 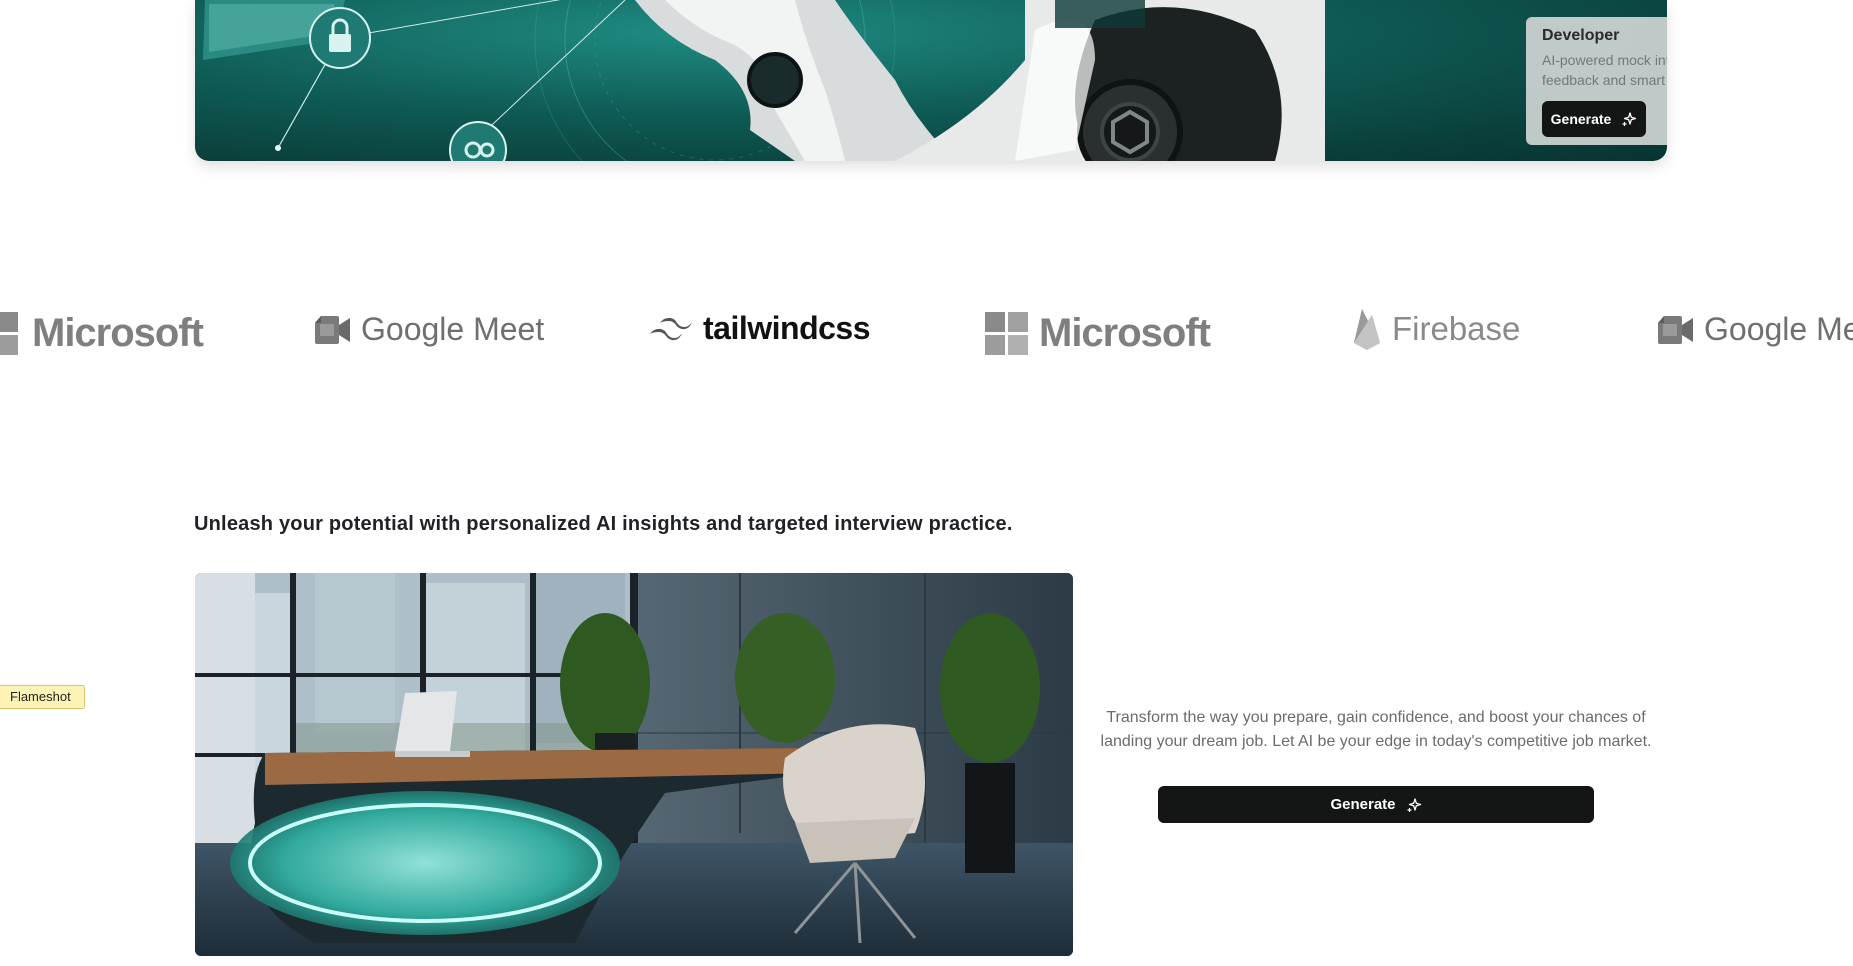 I want to click on logo-google-meet: Google Mee, so click(x=1755, y=329).